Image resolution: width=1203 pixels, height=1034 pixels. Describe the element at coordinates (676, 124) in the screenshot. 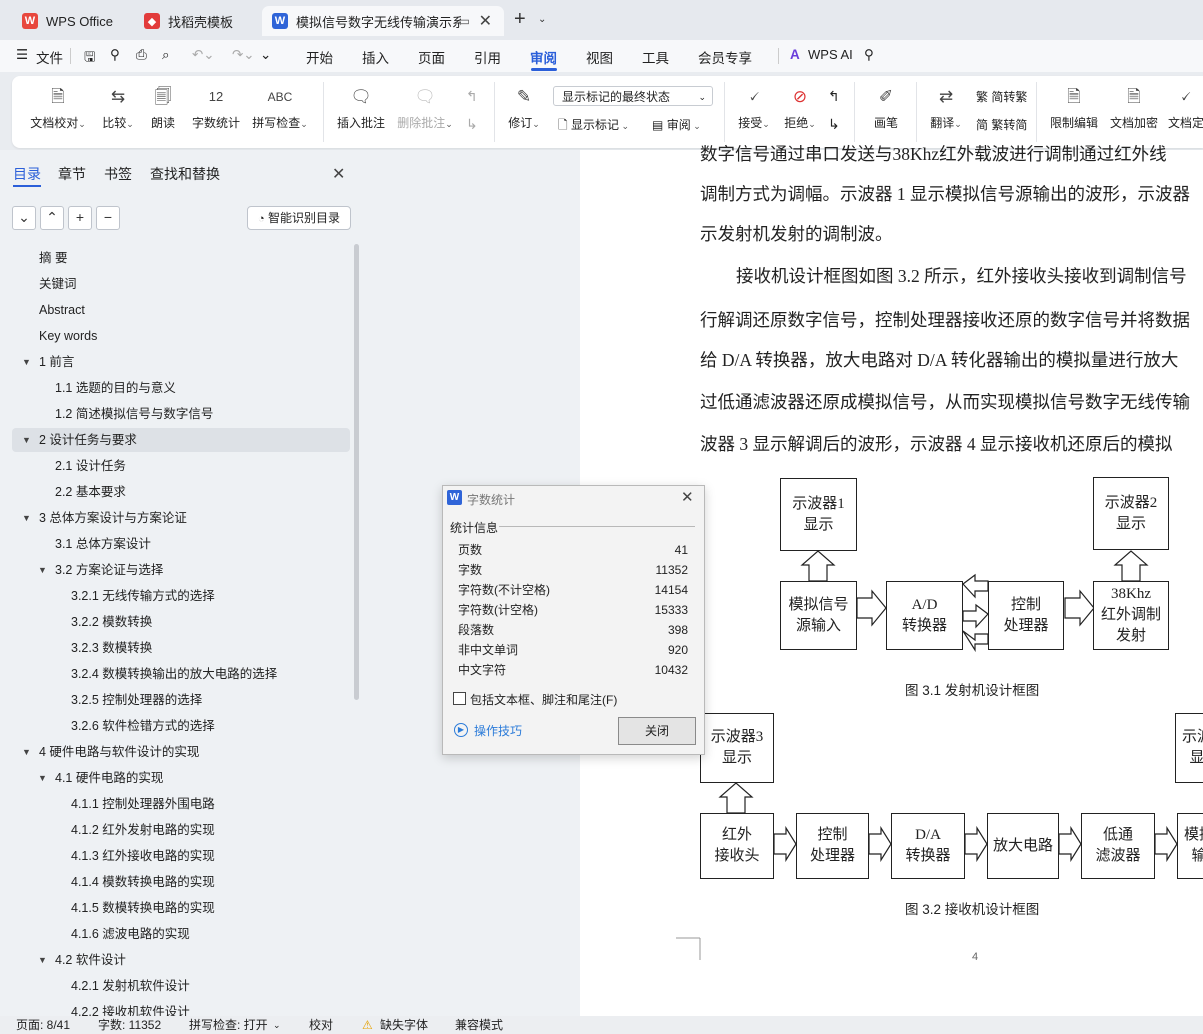

I see `review-pane-button: ▤ 审阅 ⌄` at that location.